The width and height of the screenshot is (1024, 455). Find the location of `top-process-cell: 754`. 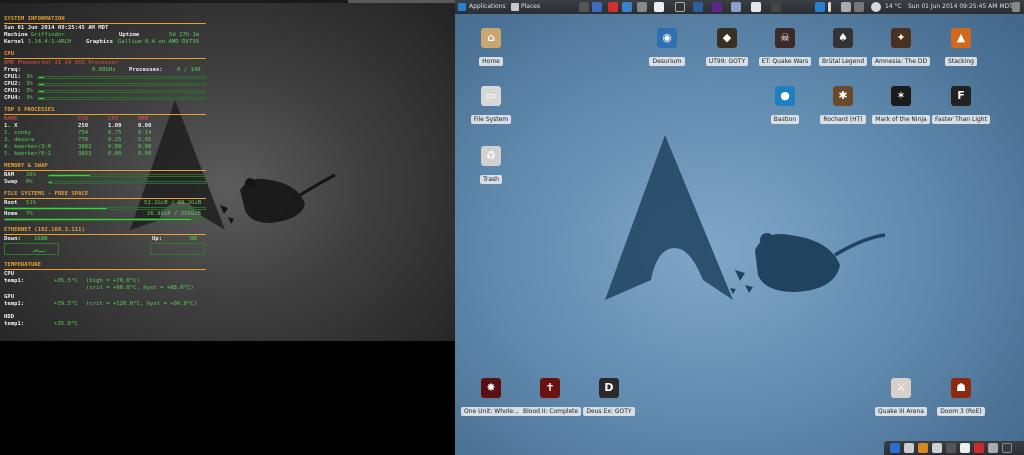

top-process-cell: 754 is located at coordinates (83, 133).